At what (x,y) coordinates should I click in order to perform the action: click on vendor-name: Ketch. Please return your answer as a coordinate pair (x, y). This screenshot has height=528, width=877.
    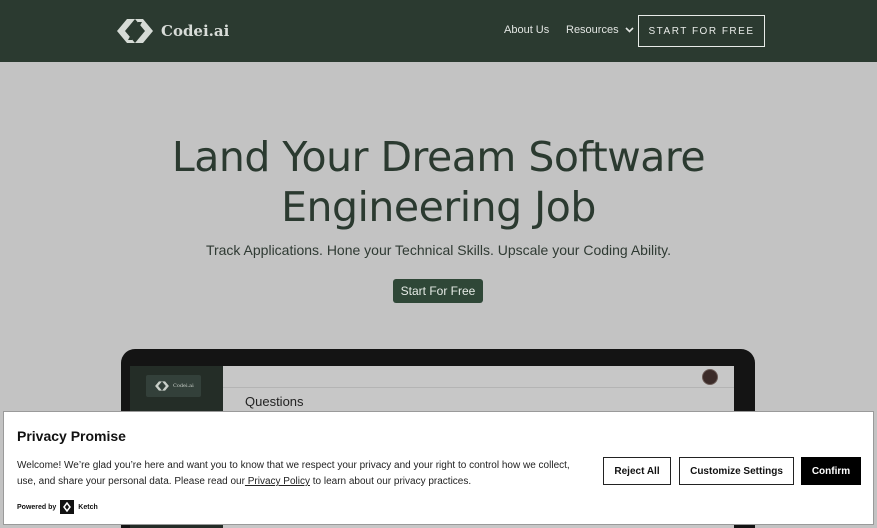
    Looking at the image, I should click on (88, 507).